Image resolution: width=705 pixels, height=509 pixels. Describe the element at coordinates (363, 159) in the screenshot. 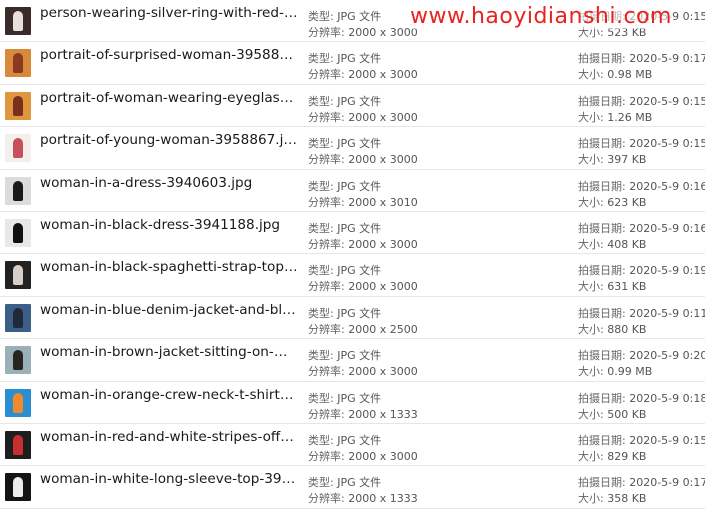

I see `file-resolution: 分辨率: 2000 x 3000` at that location.